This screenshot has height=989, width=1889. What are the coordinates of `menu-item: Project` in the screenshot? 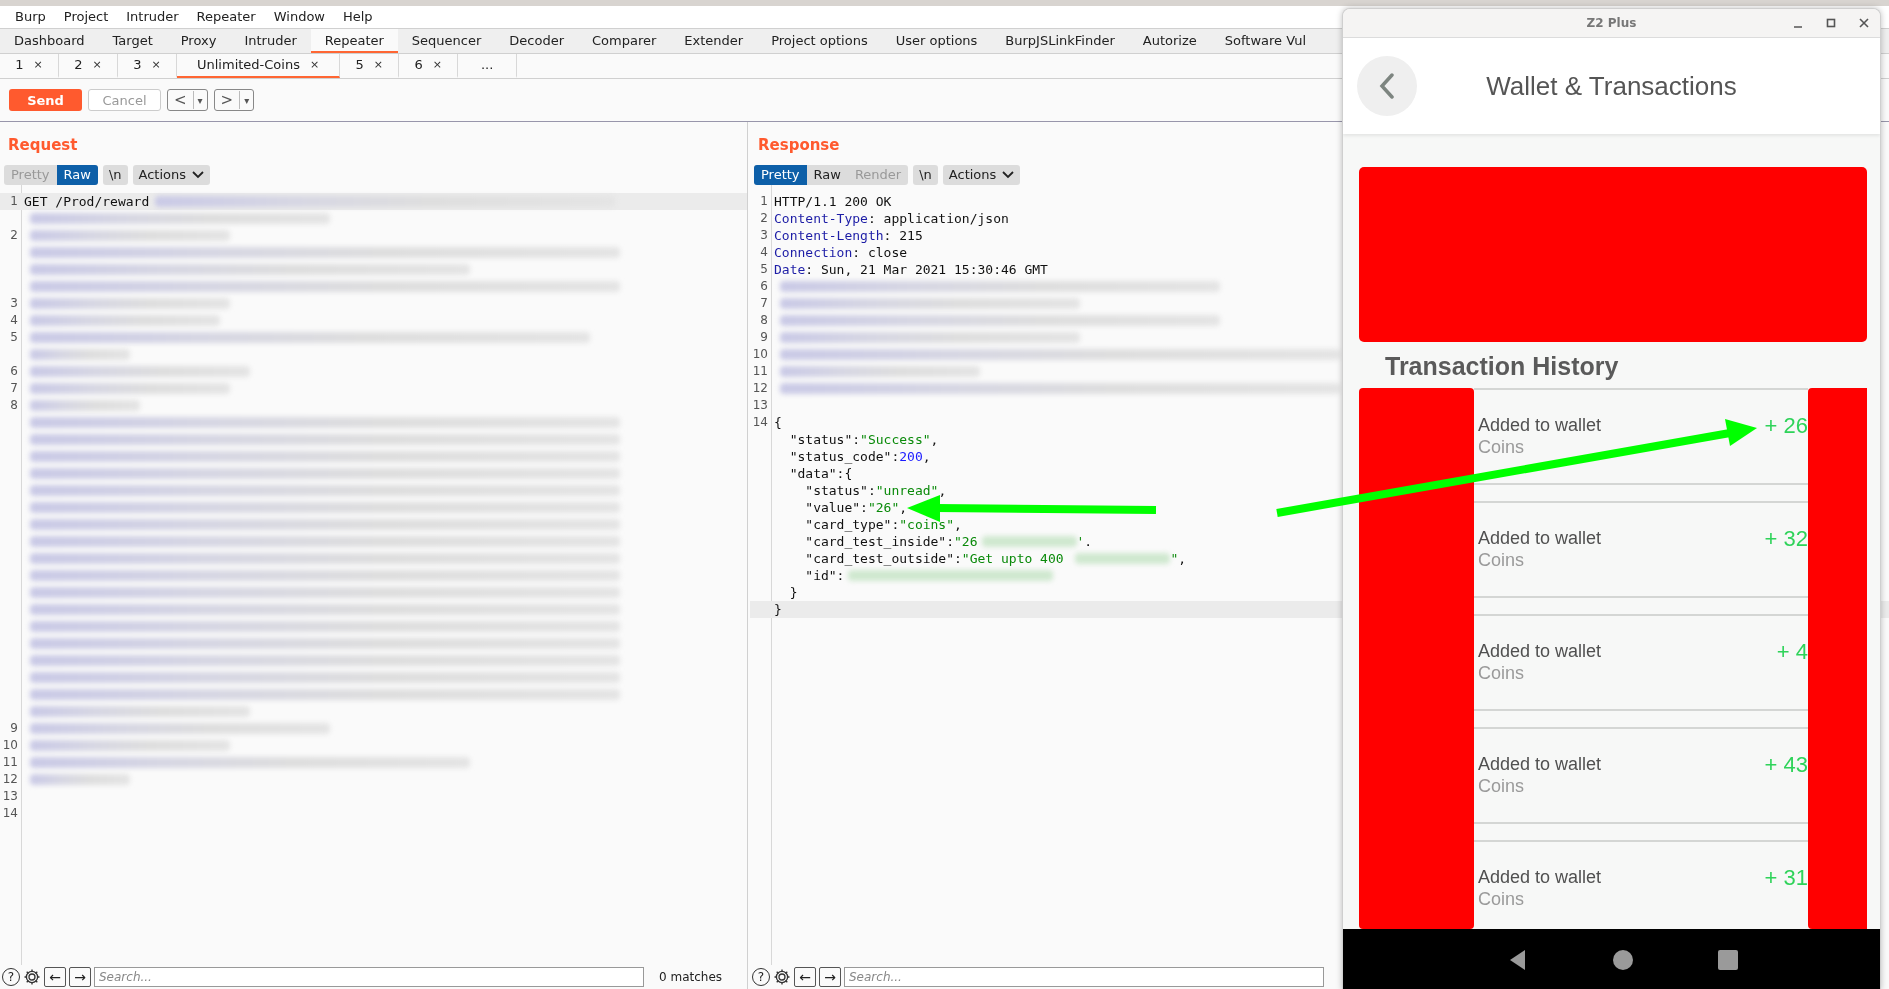 It's located at (86, 17).